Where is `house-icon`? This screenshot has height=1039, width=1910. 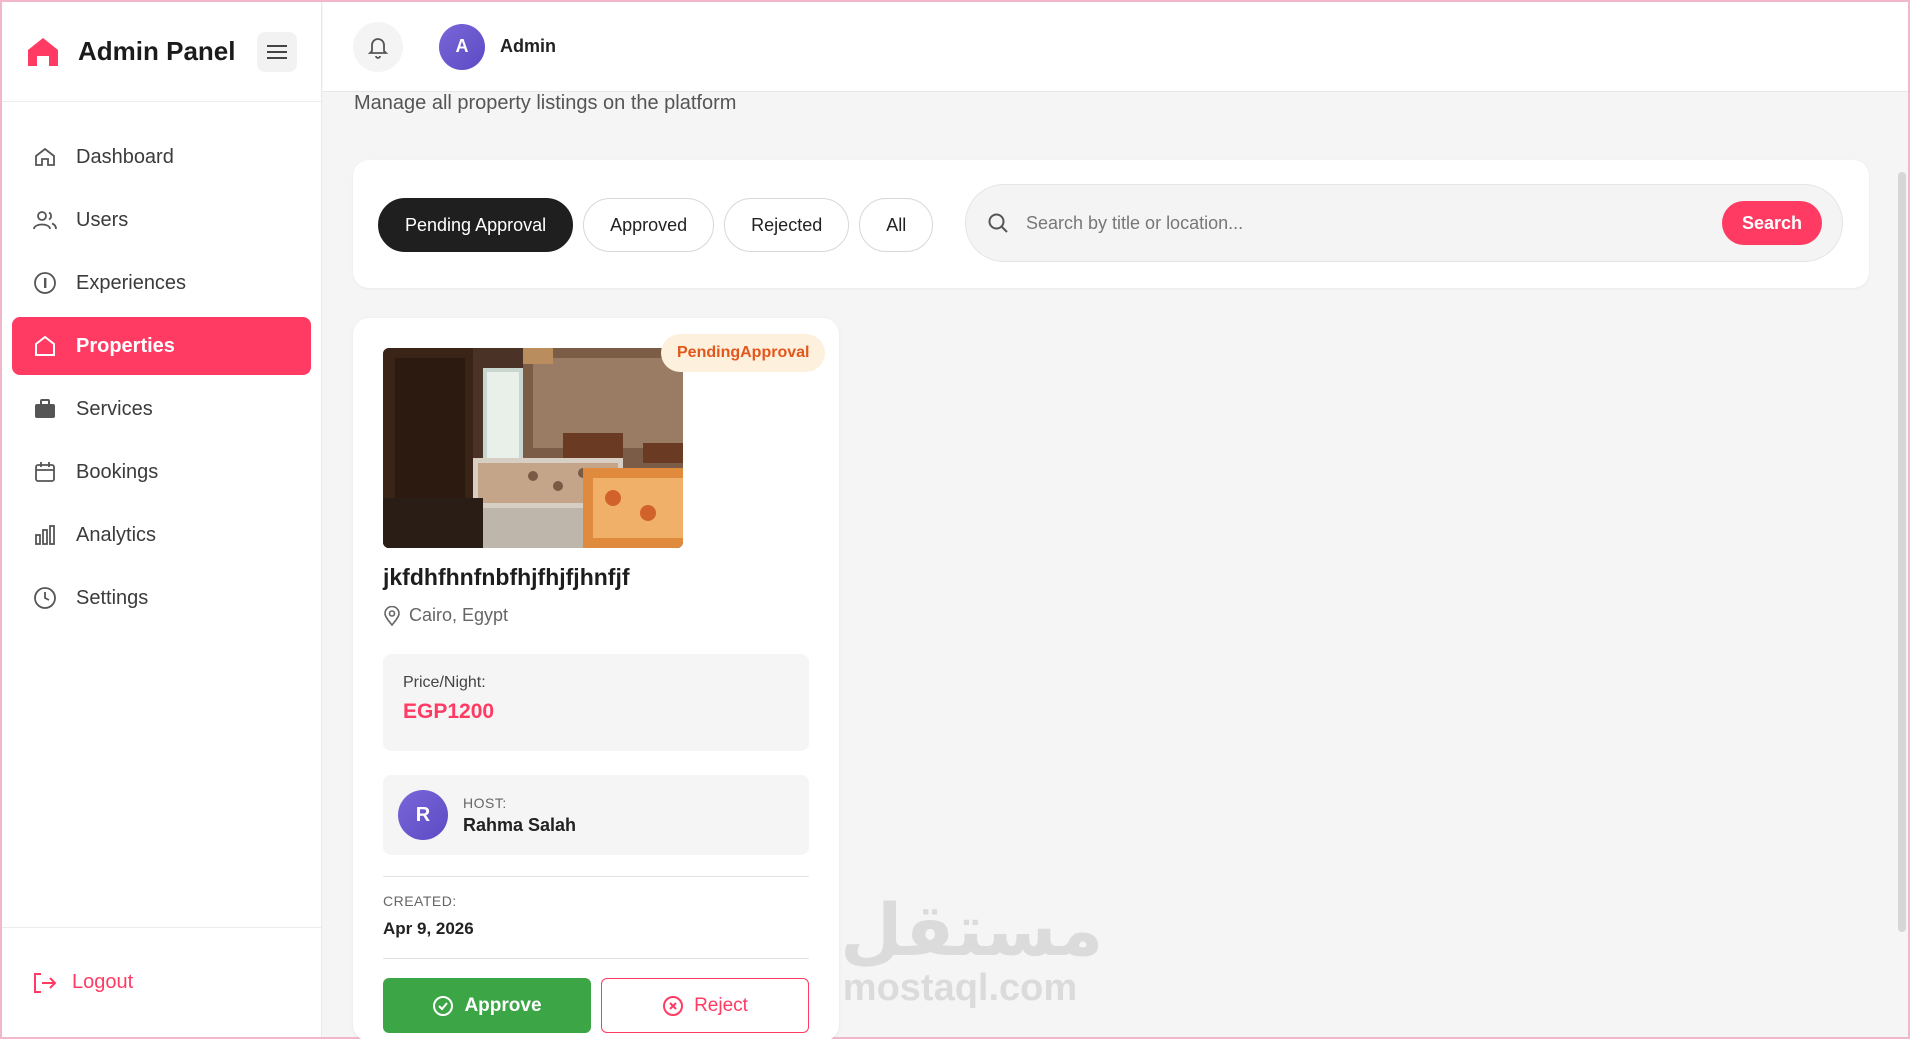
house-icon is located at coordinates (45, 346).